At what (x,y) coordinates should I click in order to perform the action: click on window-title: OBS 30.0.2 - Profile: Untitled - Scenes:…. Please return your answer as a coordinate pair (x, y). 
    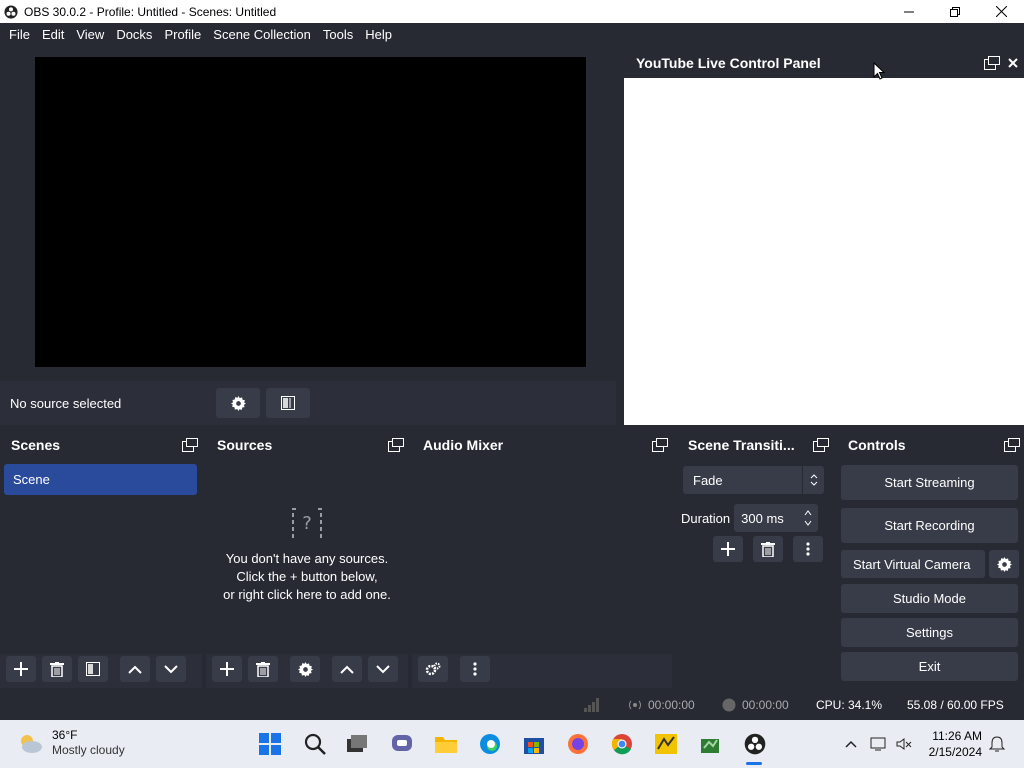
    Looking at the image, I should click on (150, 11).